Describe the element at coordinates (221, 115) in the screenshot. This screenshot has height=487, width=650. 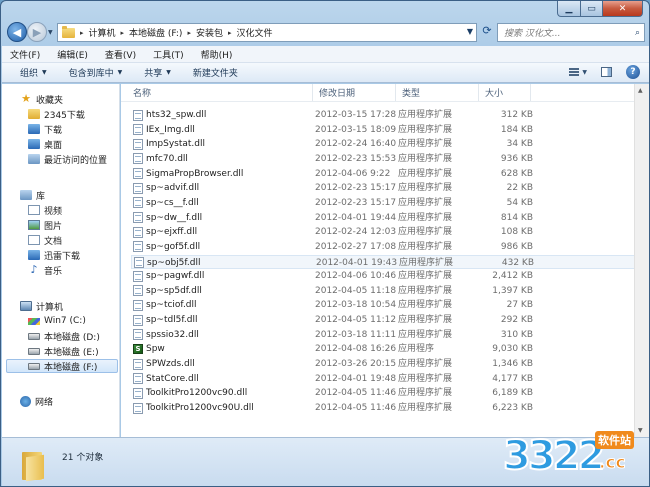
I see `file-name-cell: hts32_spw.dll` at that location.